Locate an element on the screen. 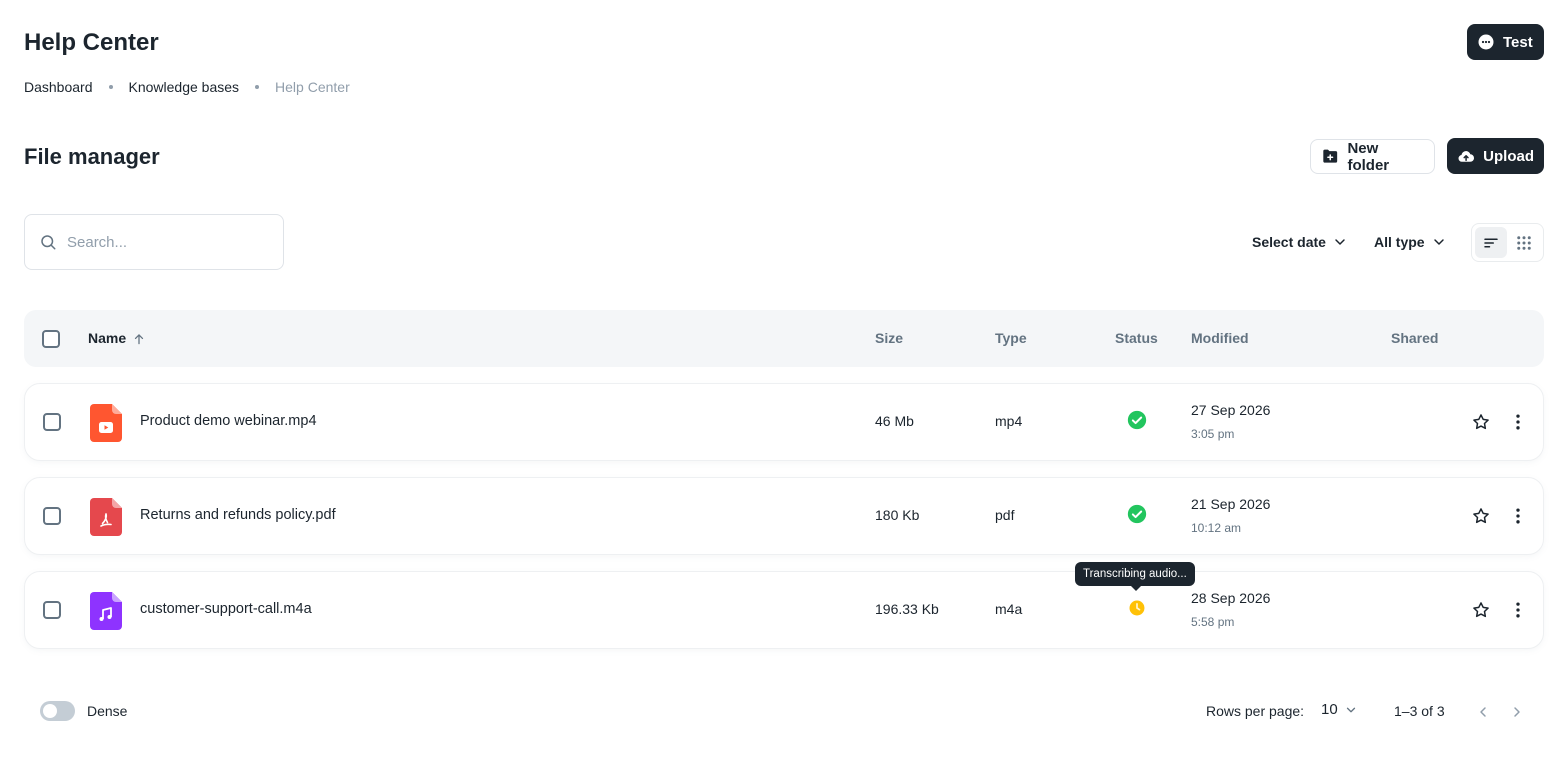  breadcrumb: Dashboard Knowledge bases Help Center is located at coordinates (187, 87).